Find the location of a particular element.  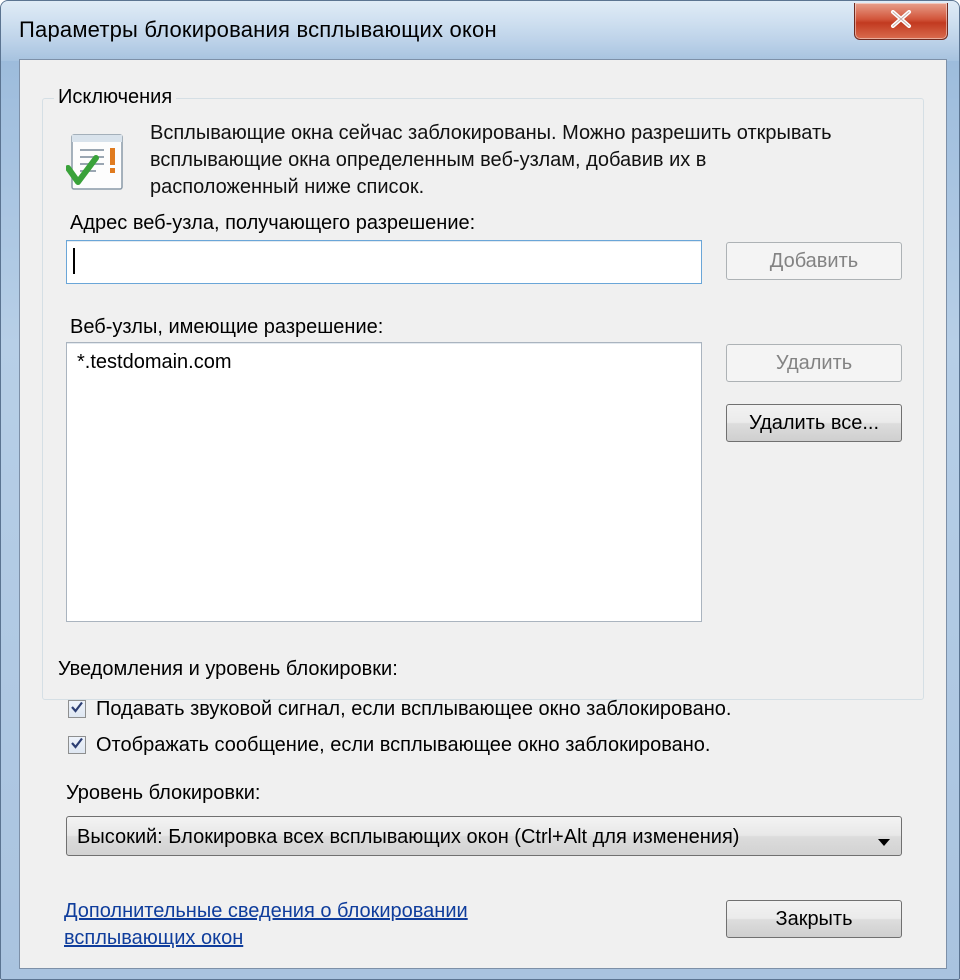

sound-checkbox is located at coordinates (77, 709).